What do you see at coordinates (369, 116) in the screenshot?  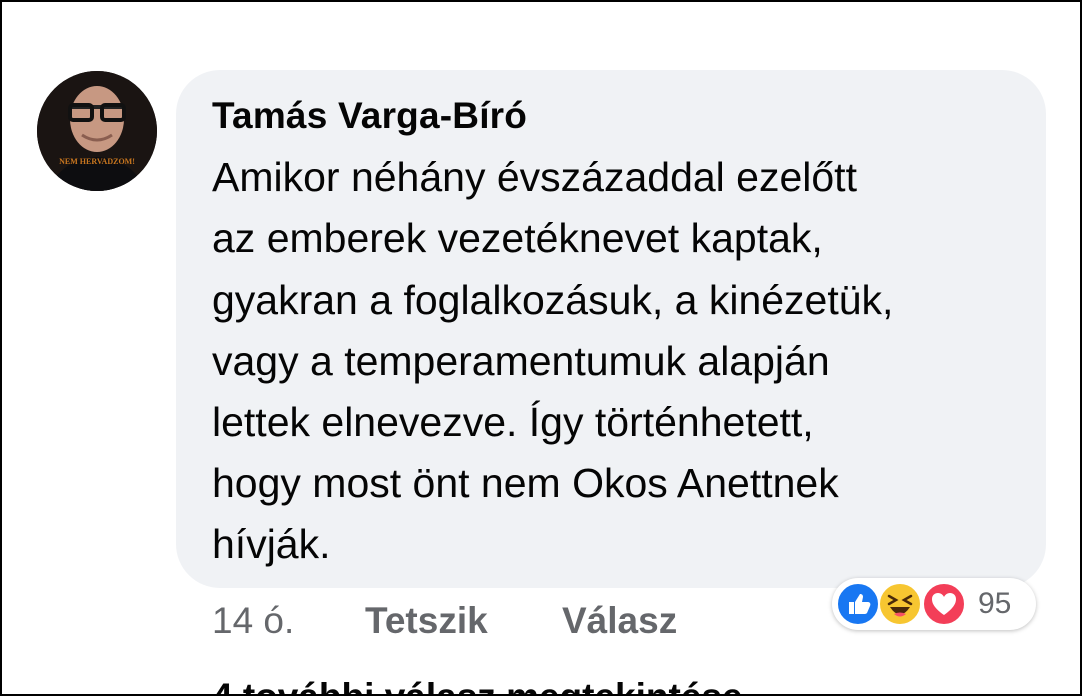 I see `comment-author-name: Tamás Varga-Bíró` at bounding box center [369, 116].